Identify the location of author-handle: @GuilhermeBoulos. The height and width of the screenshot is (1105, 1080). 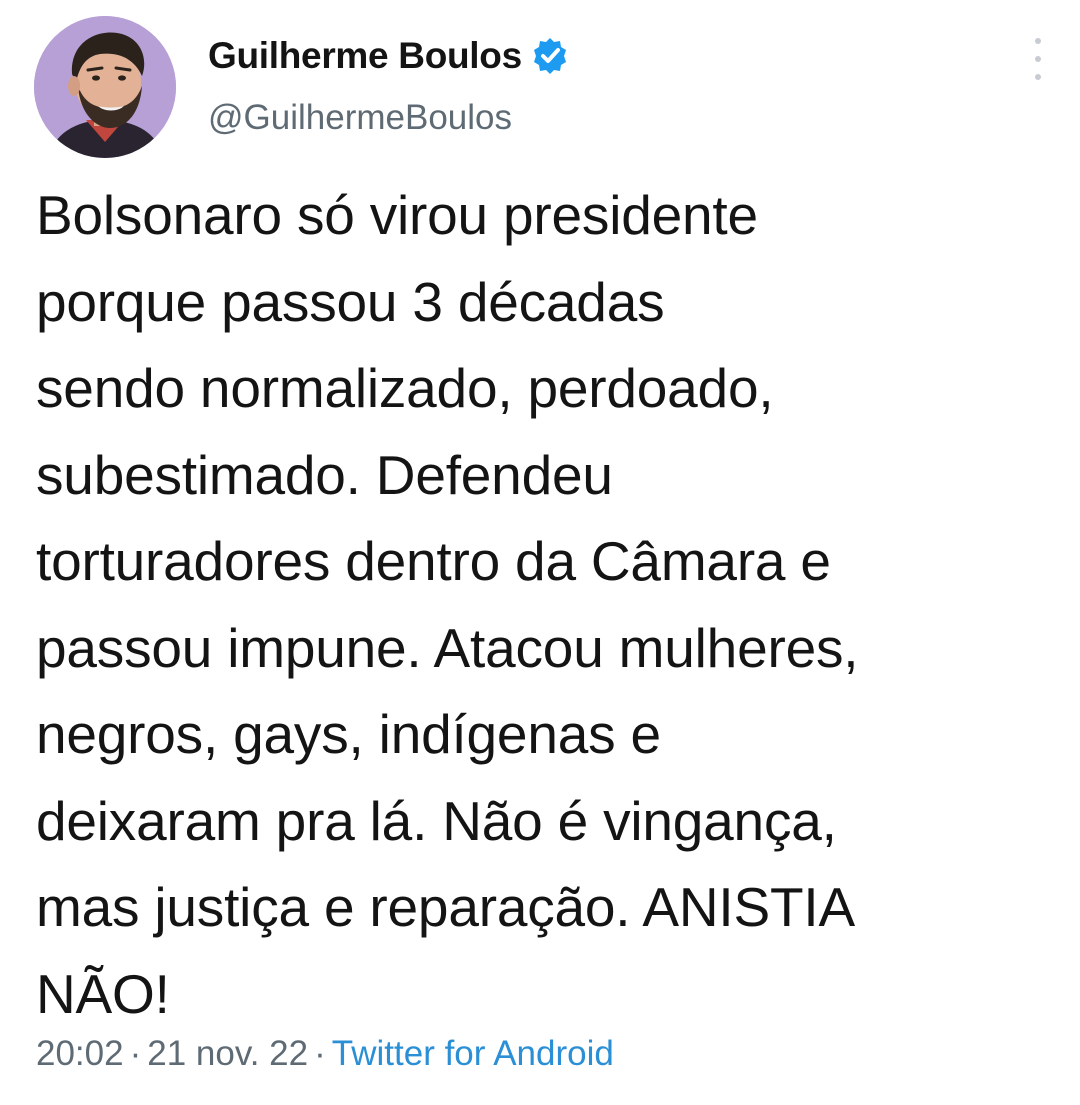
(360, 118).